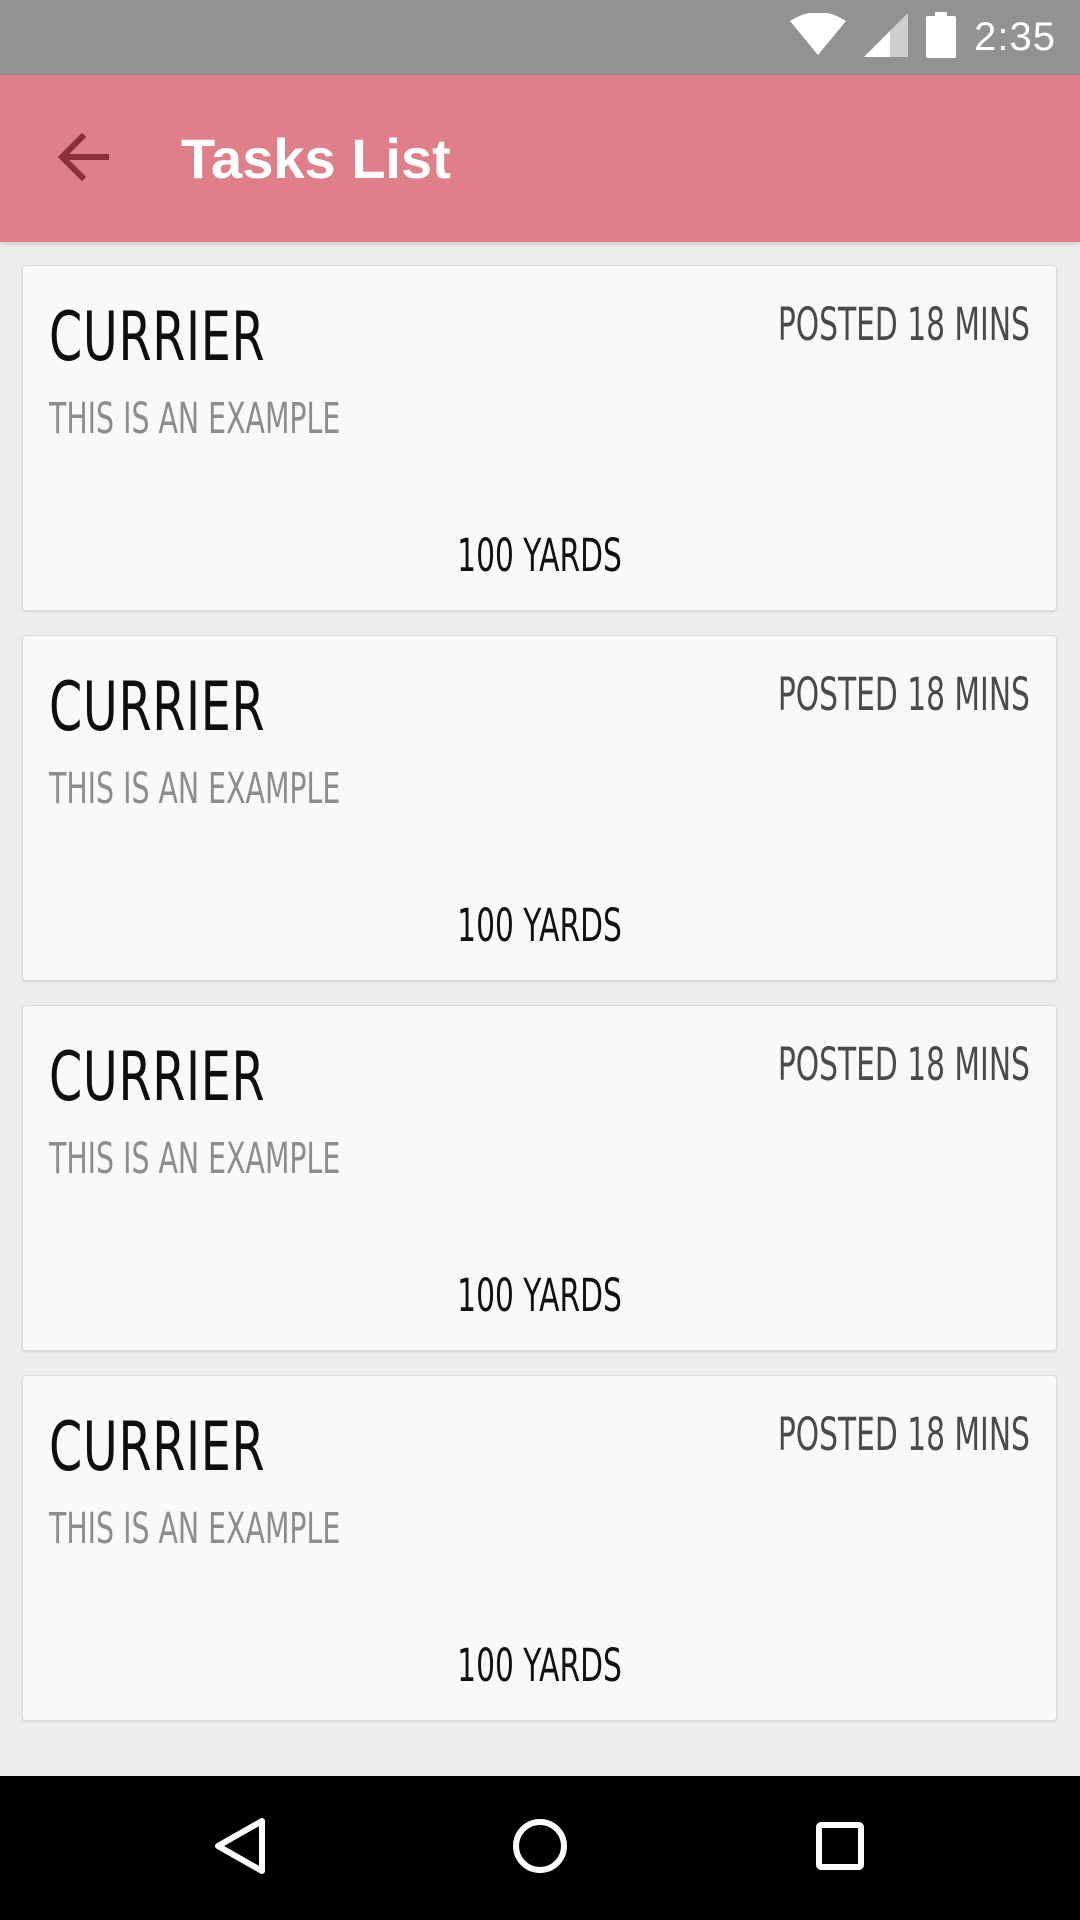 The height and width of the screenshot is (1920, 1080). Describe the element at coordinates (316, 158) in the screenshot. I see `page-title: Tasks List` at that location.